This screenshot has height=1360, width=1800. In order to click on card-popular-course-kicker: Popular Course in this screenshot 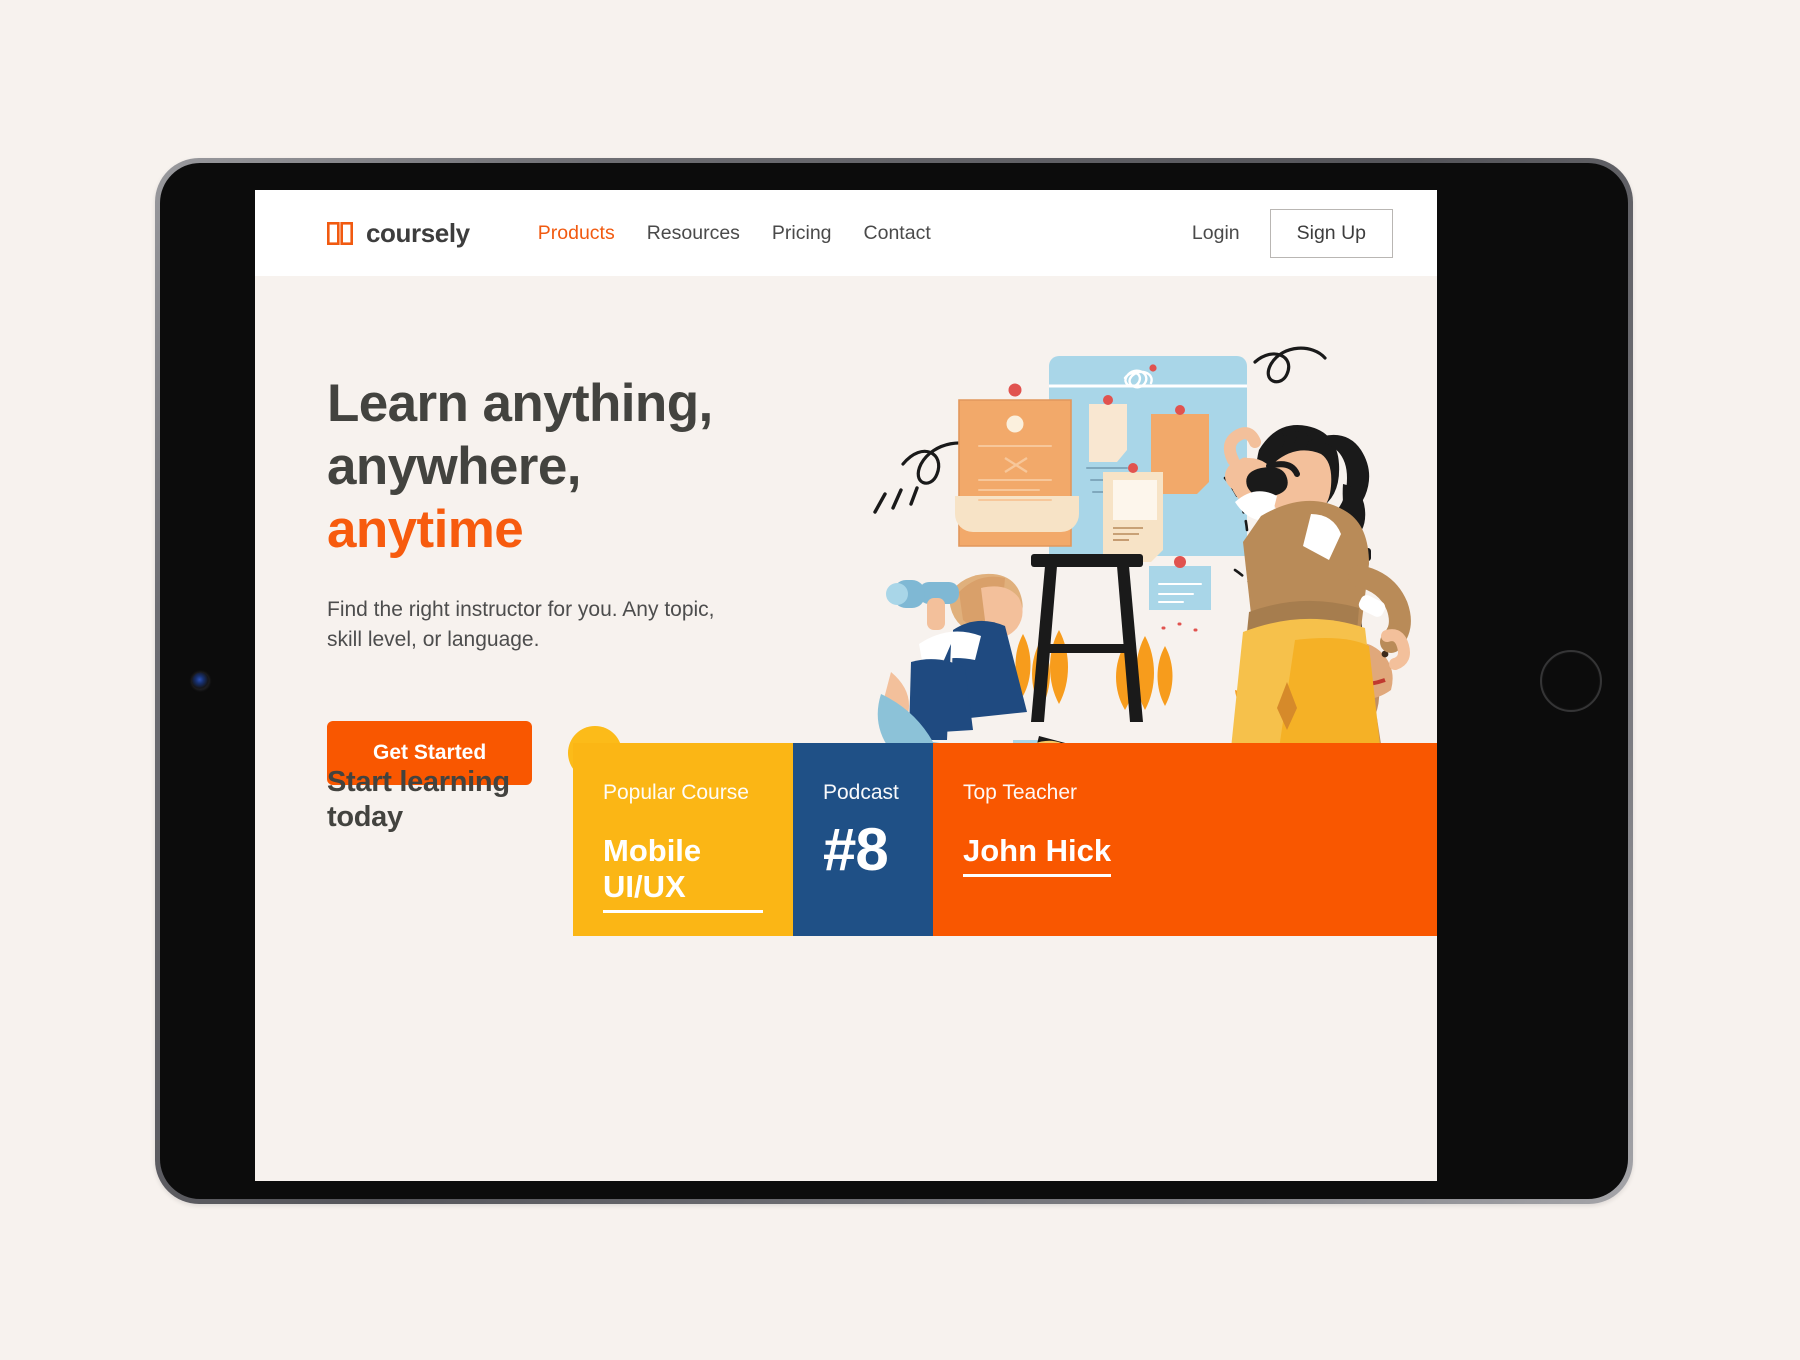, I will do `click(676, 792)`.